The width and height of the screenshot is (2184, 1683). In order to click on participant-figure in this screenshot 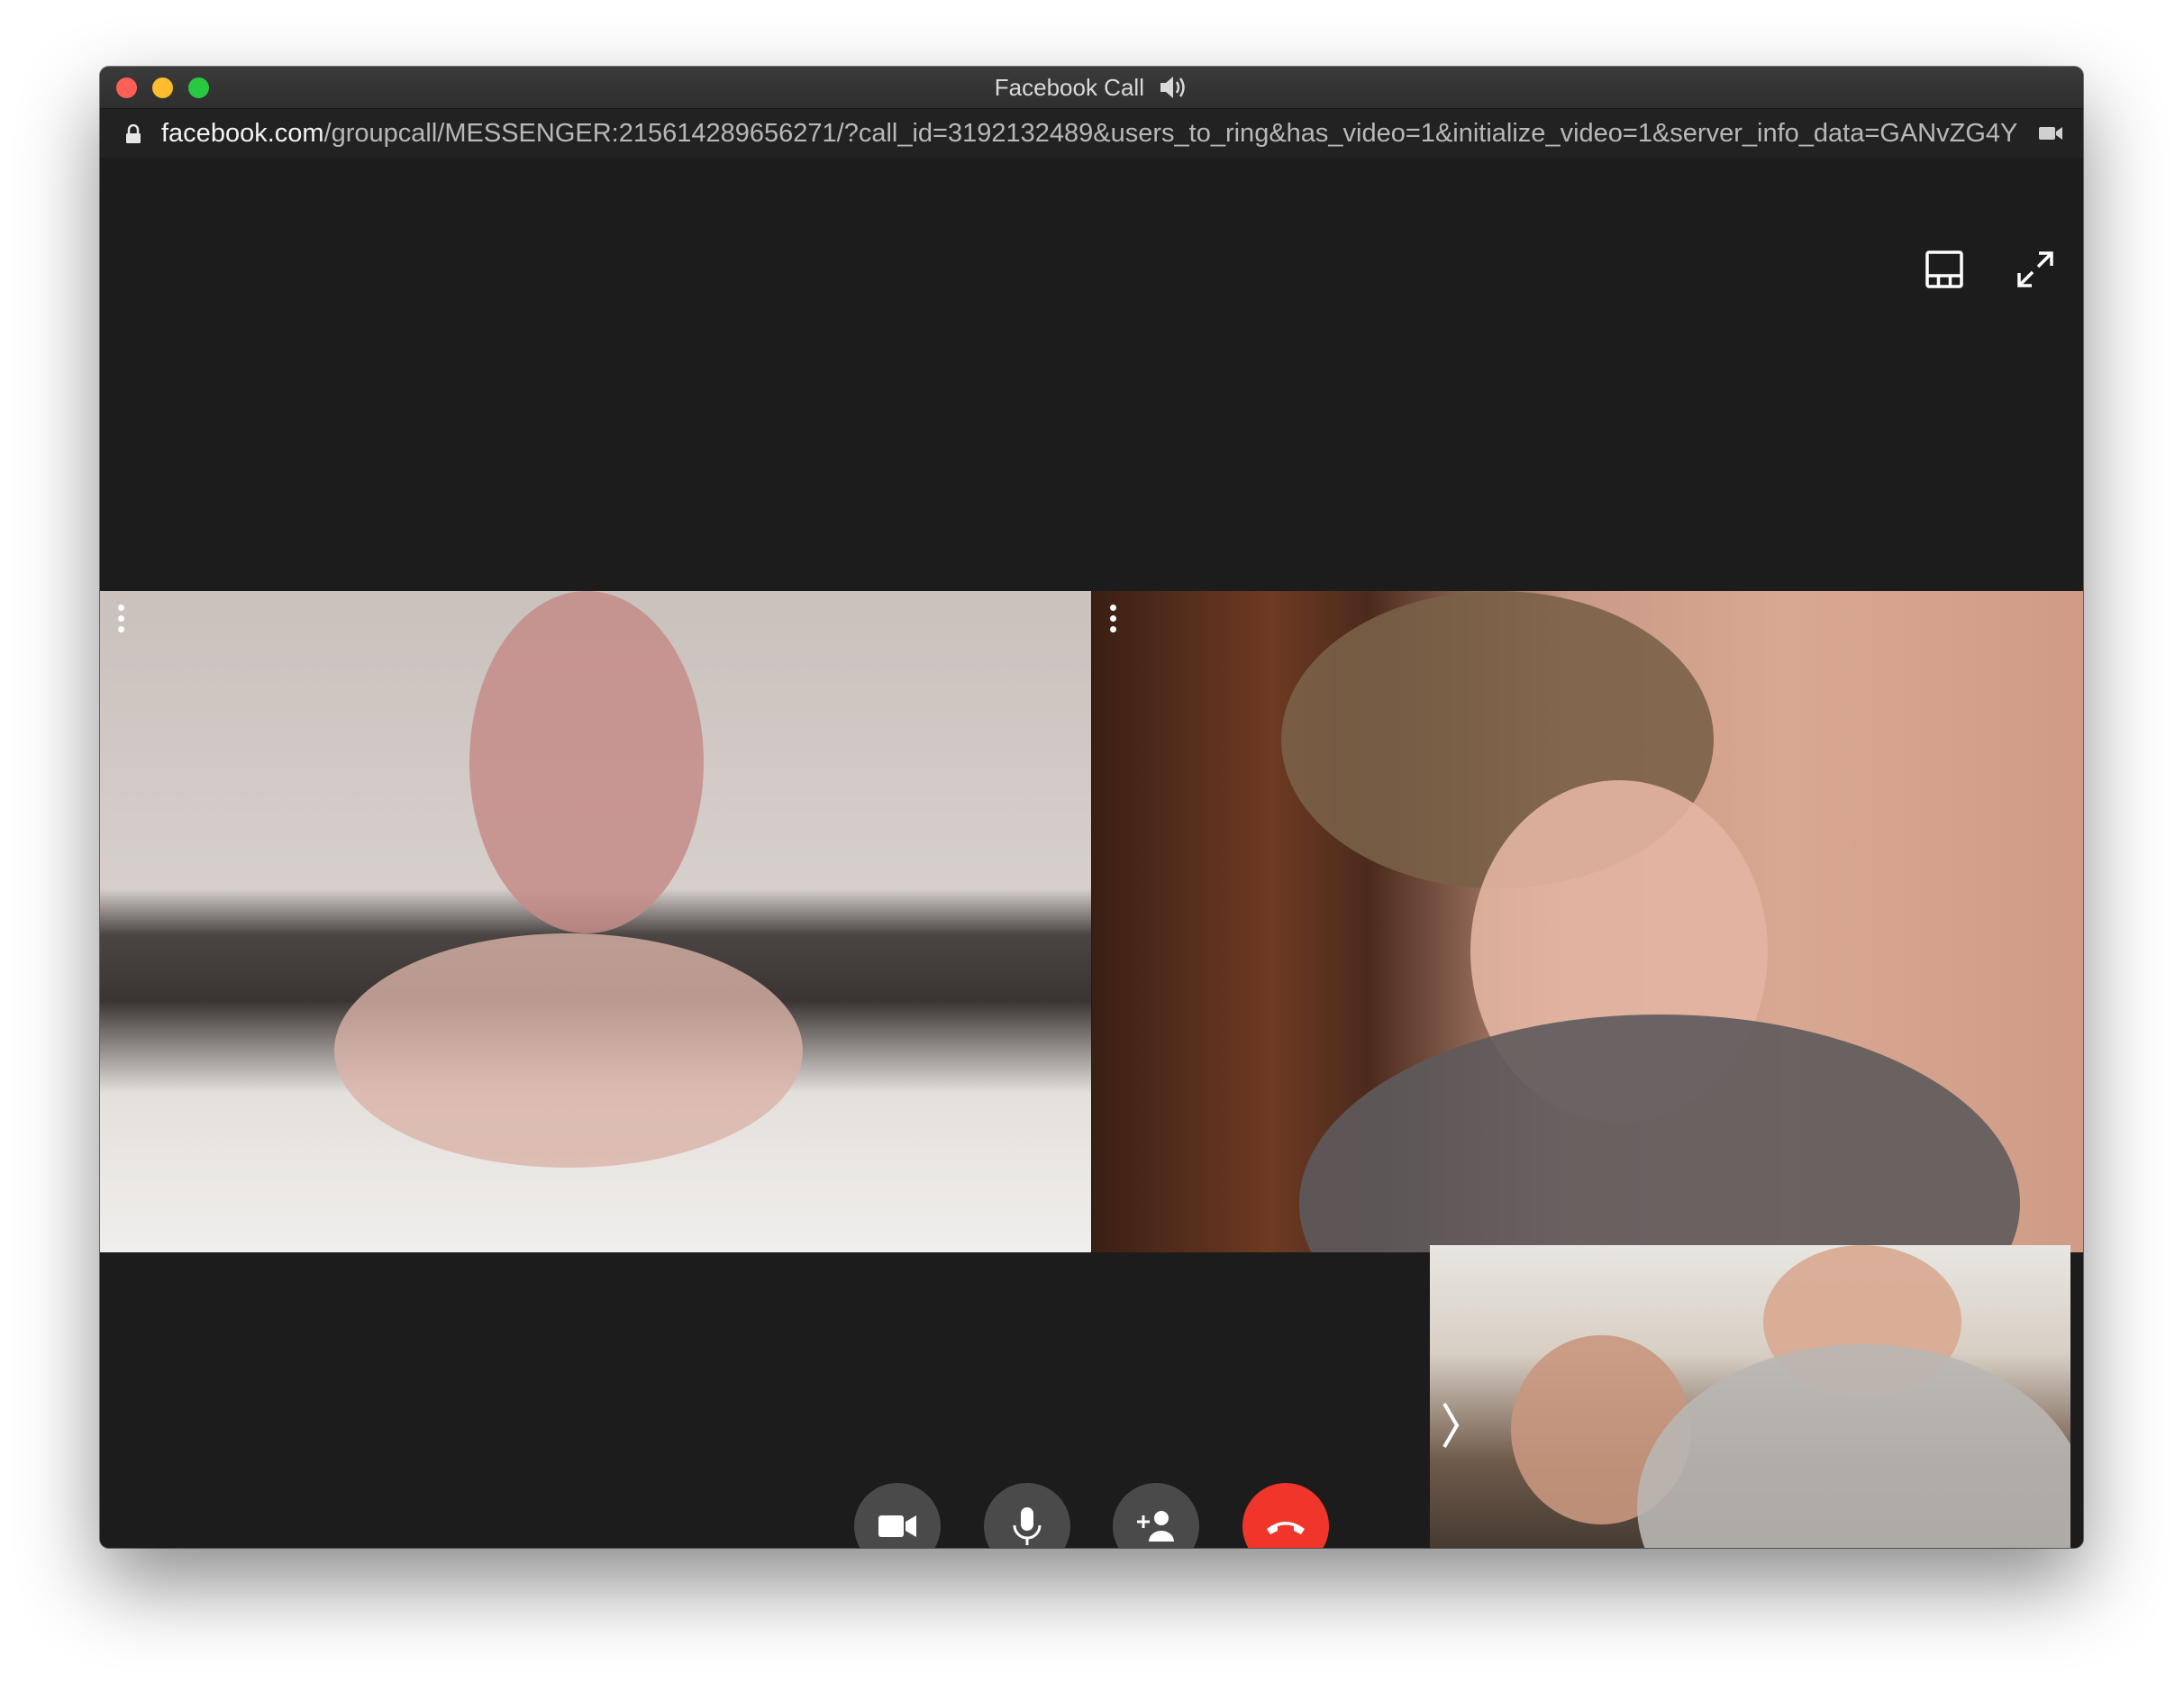, I will do `click(586, 762)`.